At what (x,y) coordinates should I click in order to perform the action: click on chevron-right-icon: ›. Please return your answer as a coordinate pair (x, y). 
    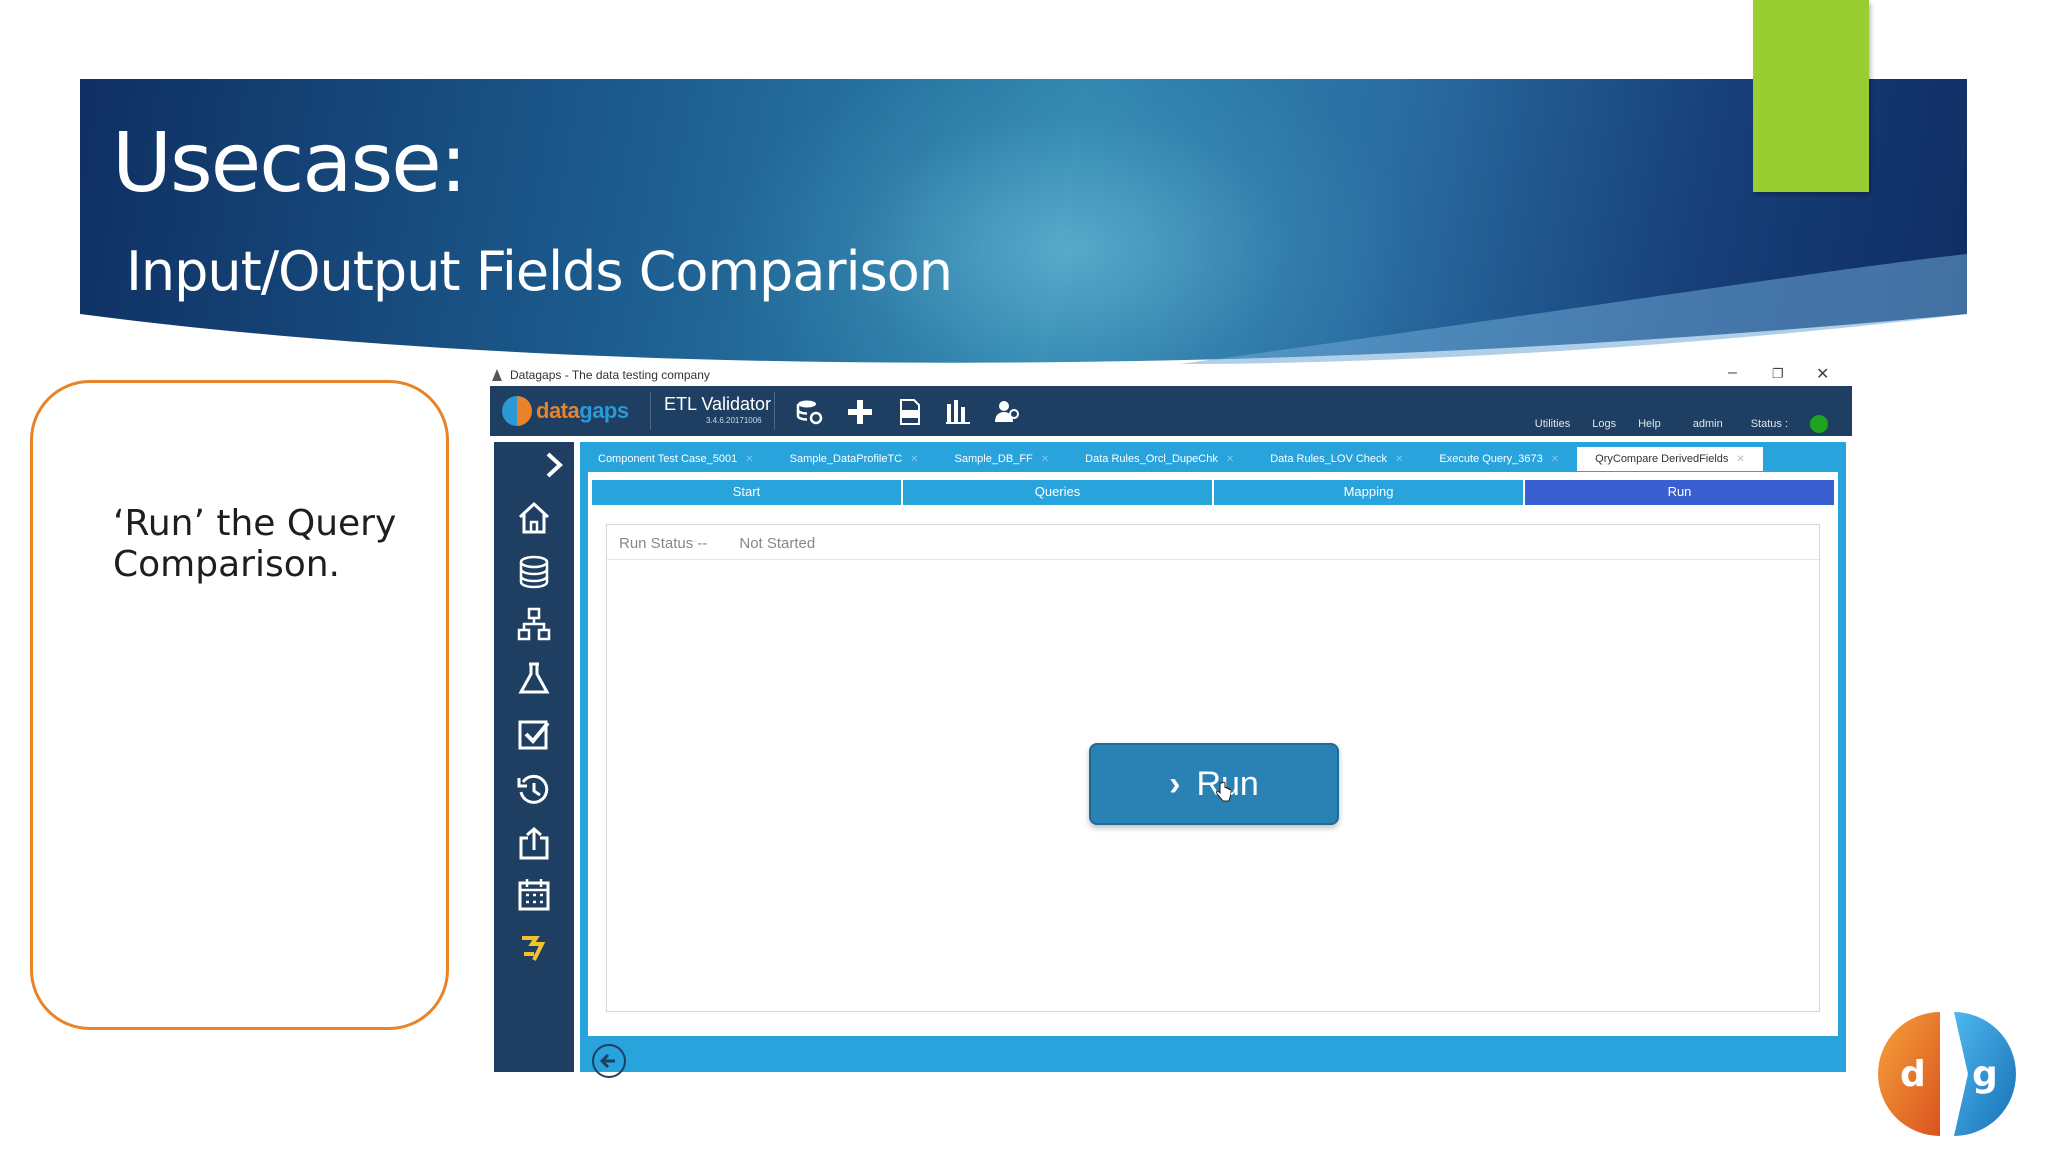
    Looking at the image, I should click on (1175, 783).